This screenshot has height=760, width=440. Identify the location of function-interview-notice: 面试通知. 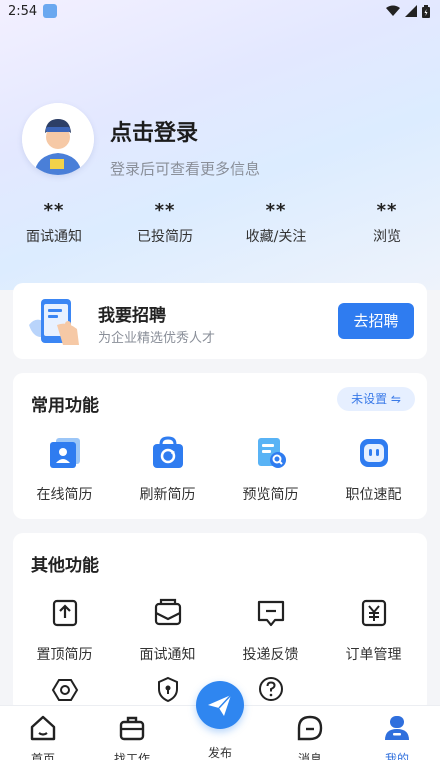
(167, 630).